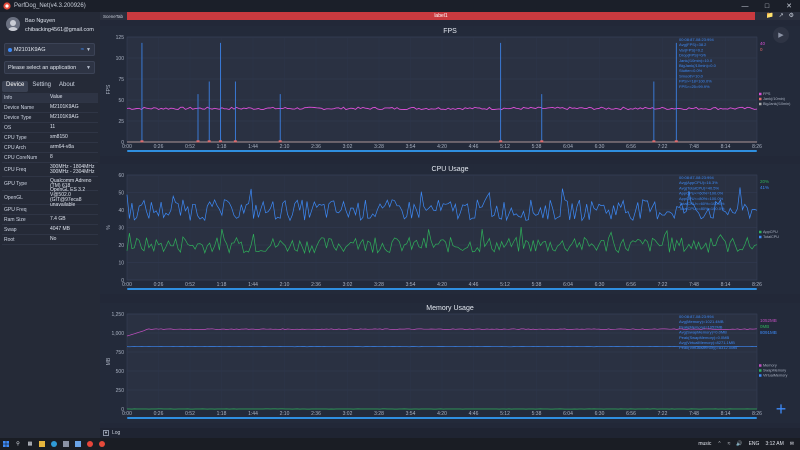 The image size is (800, 450). What do you see at coordinates (56, 97) in the screenshot?
I see `column-header-value: Value` at bounding box center [56, 97].